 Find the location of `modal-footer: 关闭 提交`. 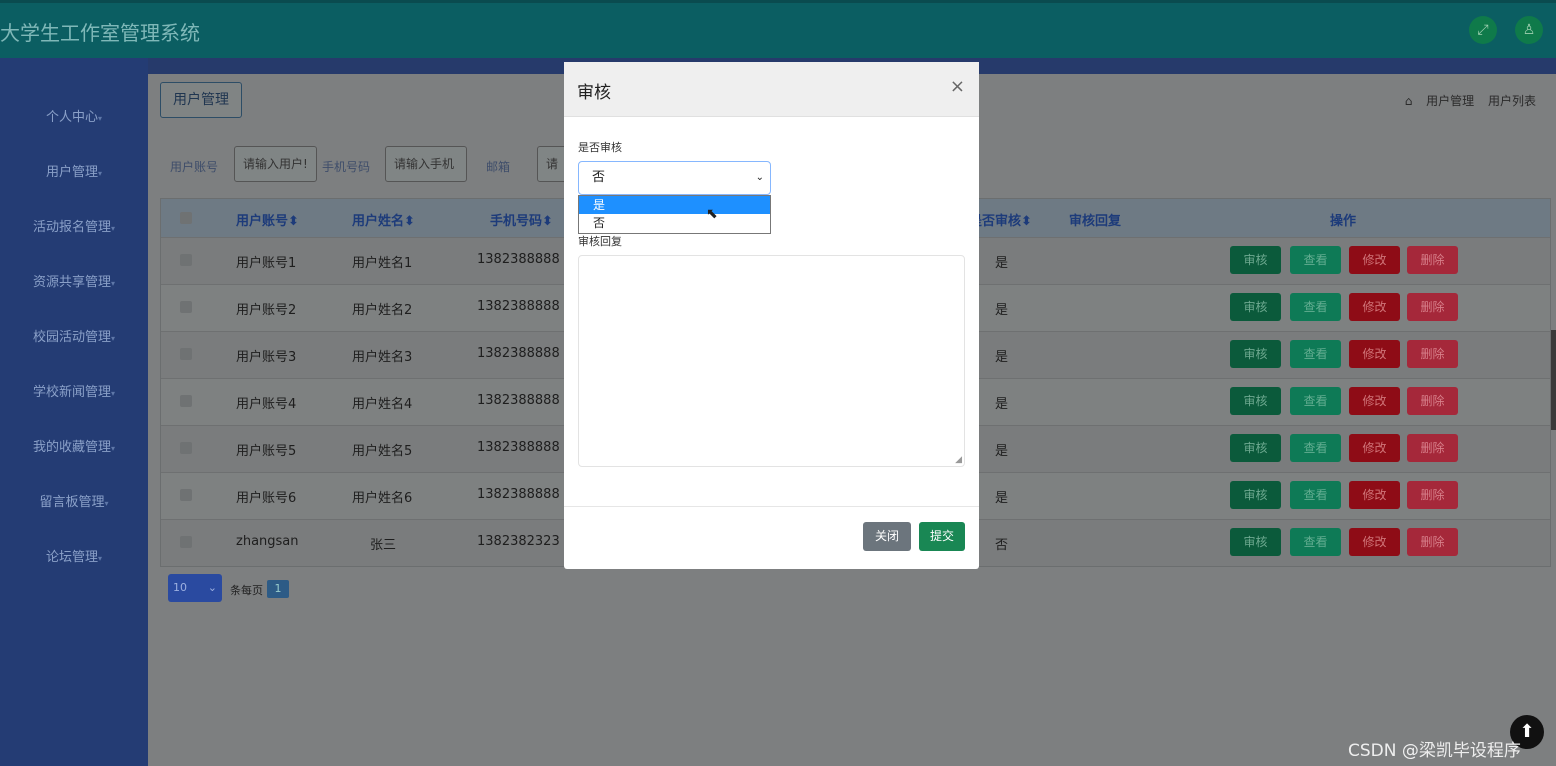

modal-footer: 关闭 提交 is located at coordinates (771, 538).